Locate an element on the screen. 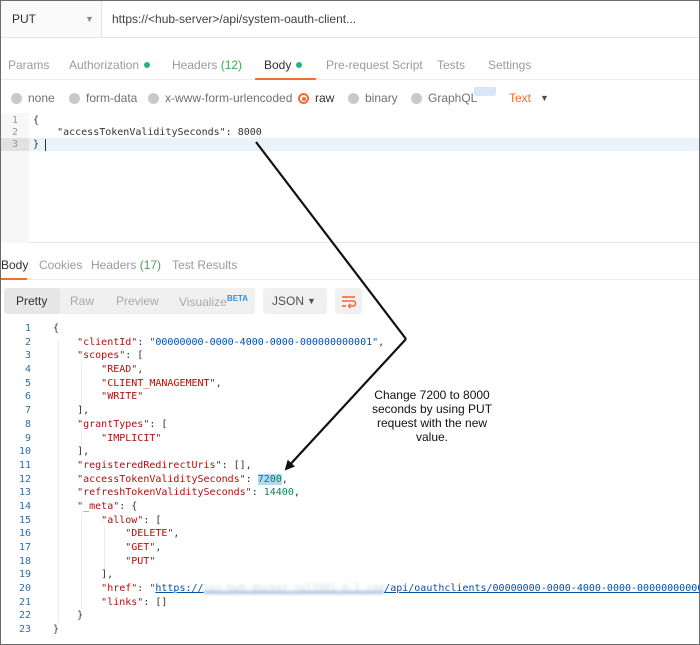 The width and height of the screenshot is (700, 645). annotation-arrows is located at coordinates (331, 306).